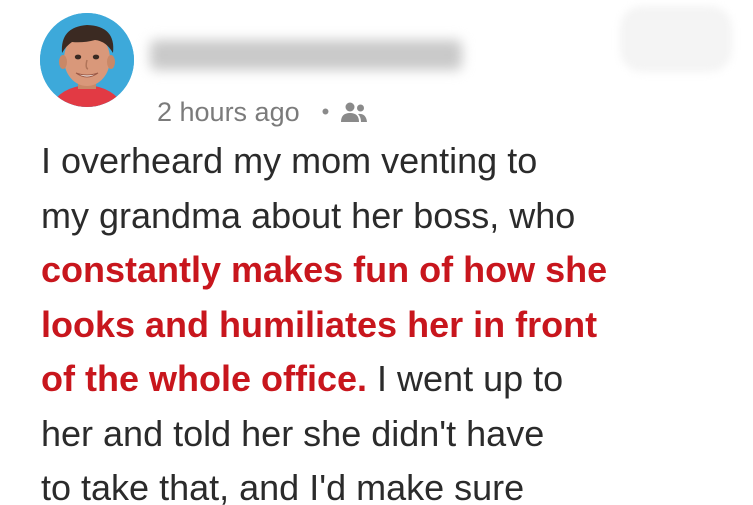  What do you see at coordinates (293, 433) in the screenshot?
I see `body-line: her and told her she didn't have` at bounding box center [293, 433].